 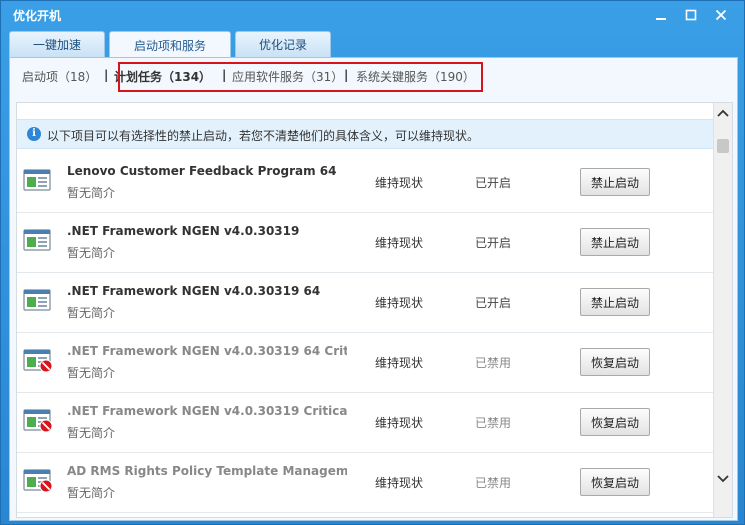 I want to click on tab-optimization-log: 优化记录, so click(x=283, y=44).